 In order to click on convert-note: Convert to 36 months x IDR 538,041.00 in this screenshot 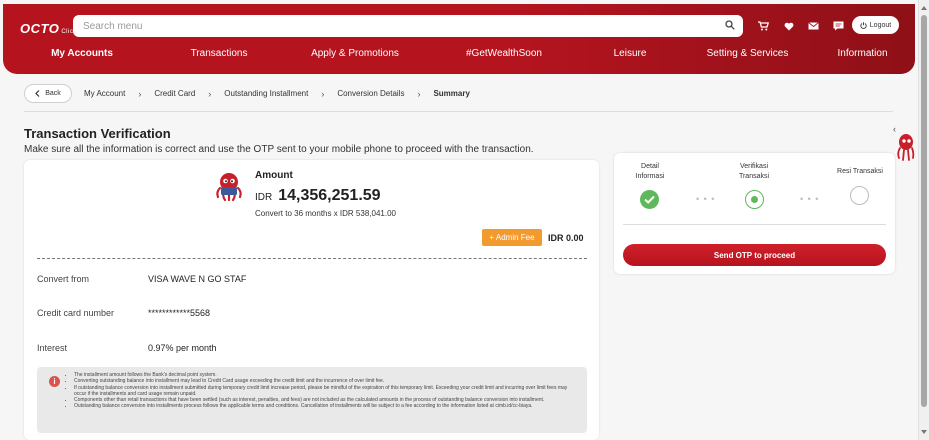, I will do `click(325, 213)`.